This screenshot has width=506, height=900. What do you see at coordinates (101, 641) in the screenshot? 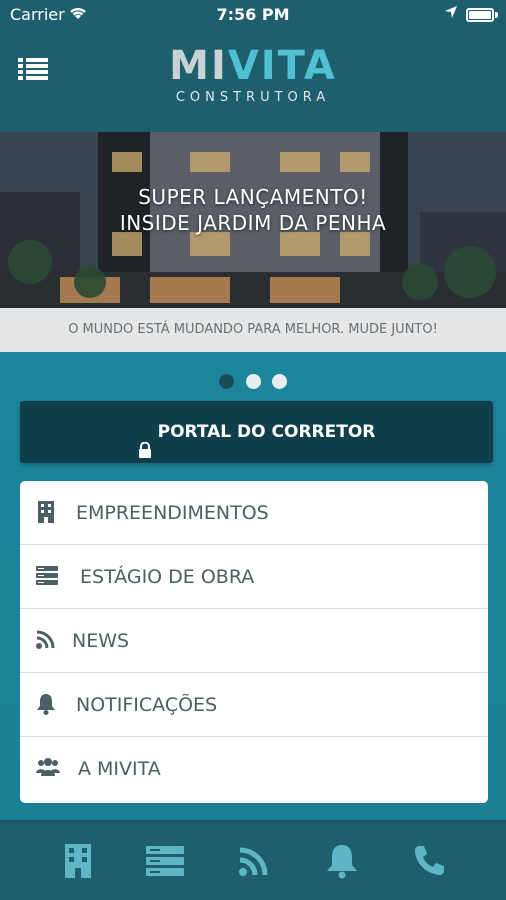
I see `menu-item-label: NEWS` at bounding box center [101, 641].